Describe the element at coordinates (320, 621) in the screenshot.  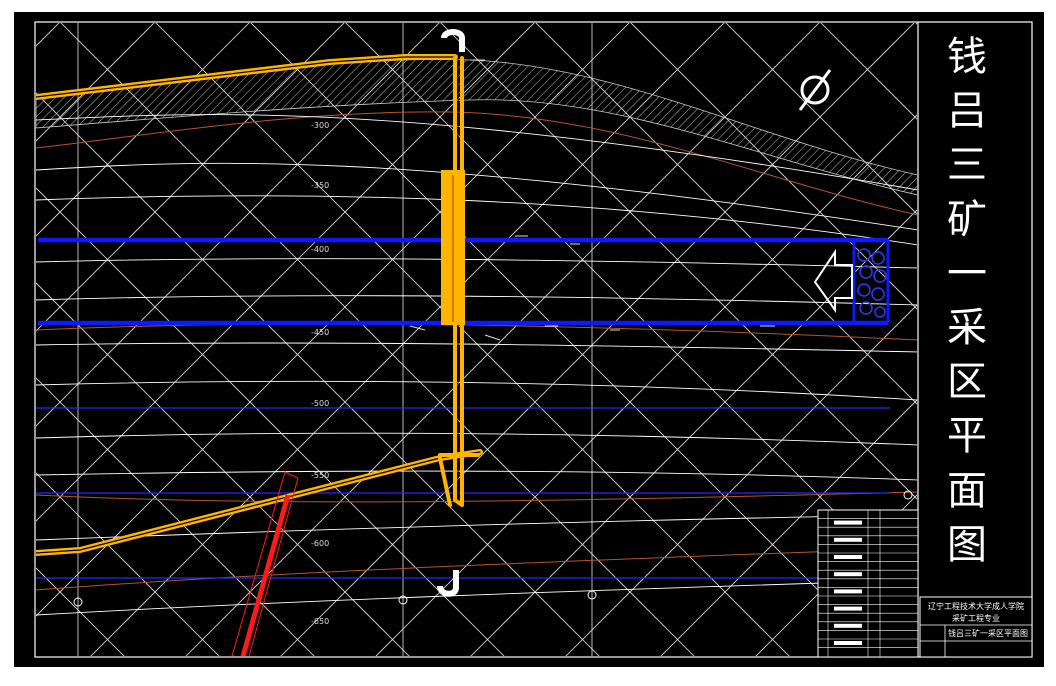
I see `contour-label: -650` at that location.